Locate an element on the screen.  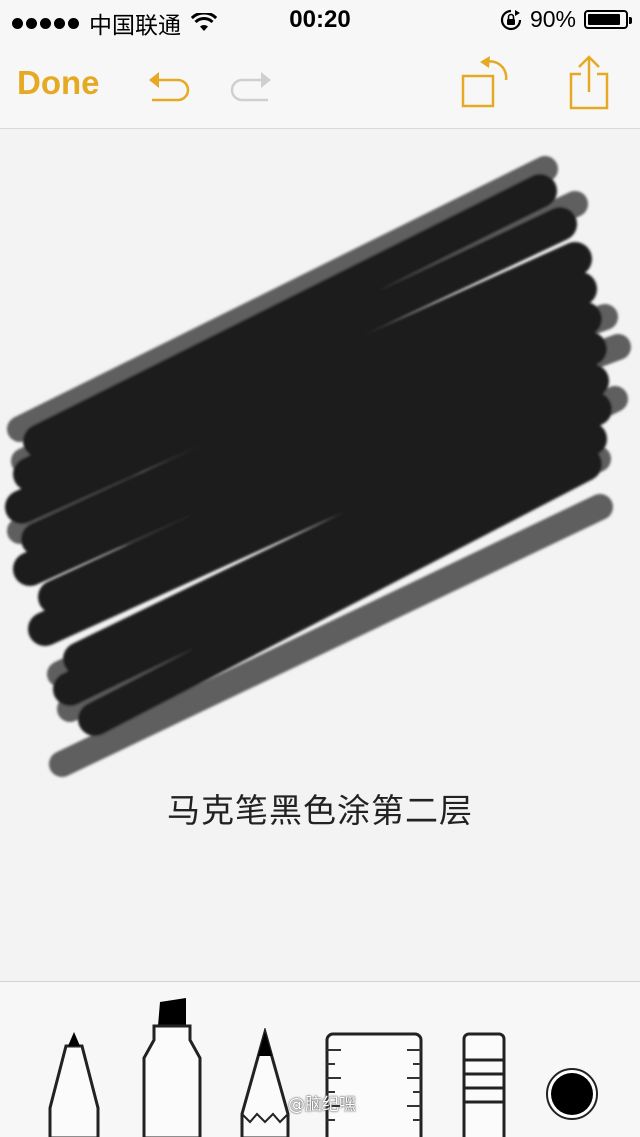
rotation-lock-icon is located at coordinates (511, 19).